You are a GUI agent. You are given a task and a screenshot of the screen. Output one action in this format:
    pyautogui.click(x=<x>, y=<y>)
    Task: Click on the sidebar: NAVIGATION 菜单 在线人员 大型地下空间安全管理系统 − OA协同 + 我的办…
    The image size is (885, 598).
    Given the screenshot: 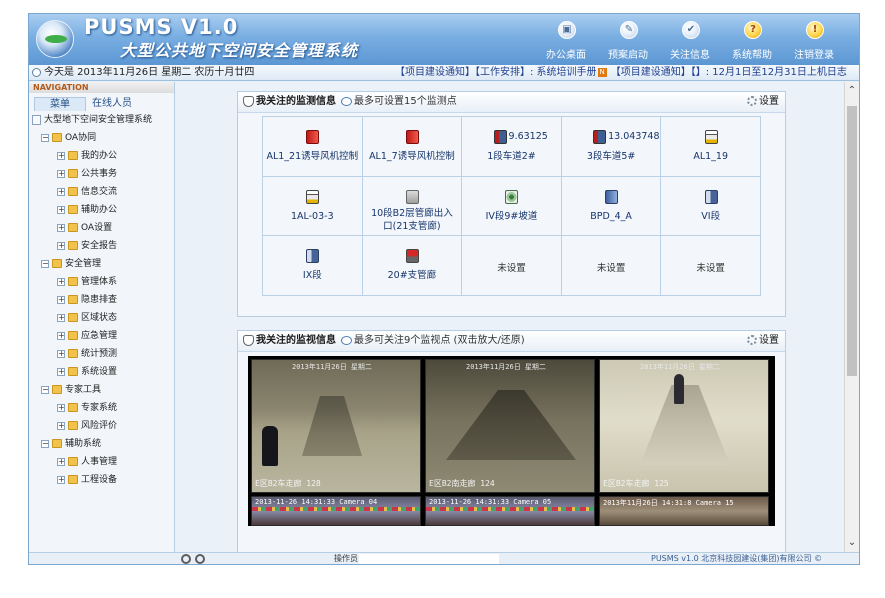 What is the action you would take?
    pyautogui.click(x=102, y=317)
    